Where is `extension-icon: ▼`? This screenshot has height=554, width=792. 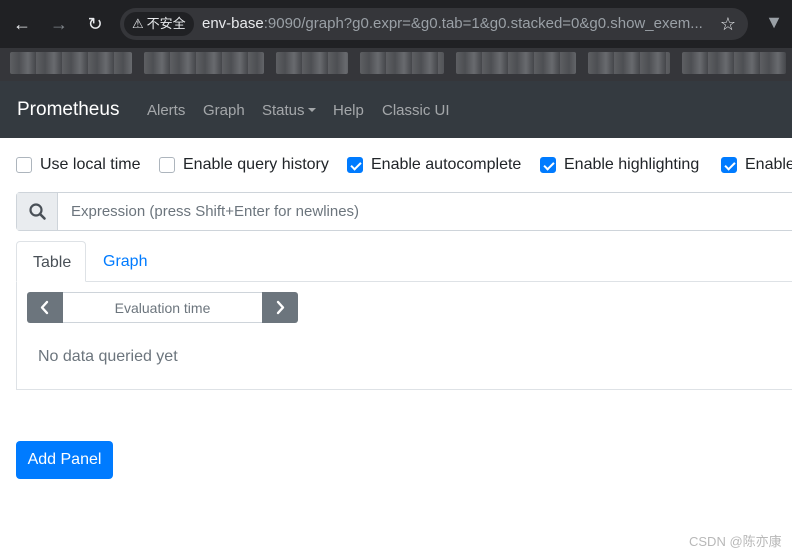 extension-icon: ▼ is located at coordinates (774, 22).